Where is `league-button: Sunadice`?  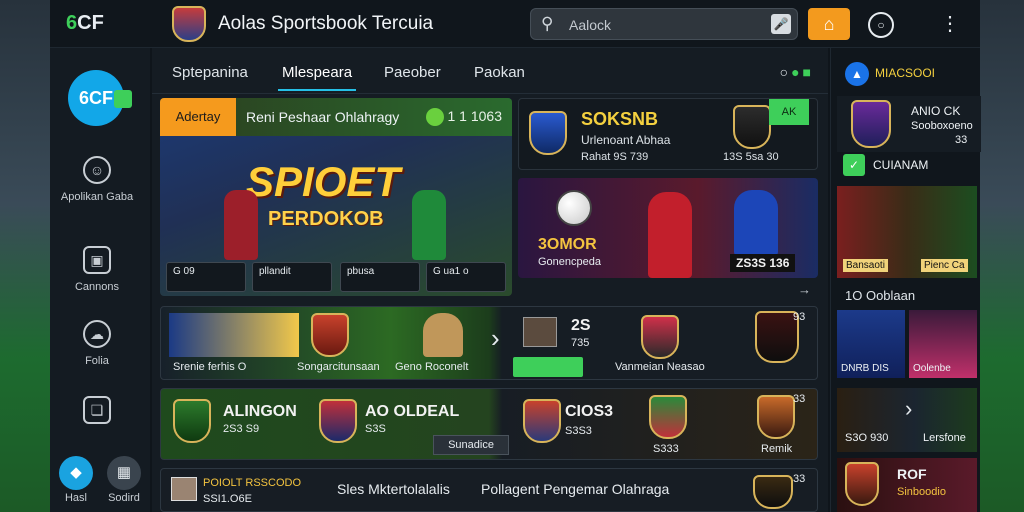 league-button: Sunadice is located at coordinates (471, 445).